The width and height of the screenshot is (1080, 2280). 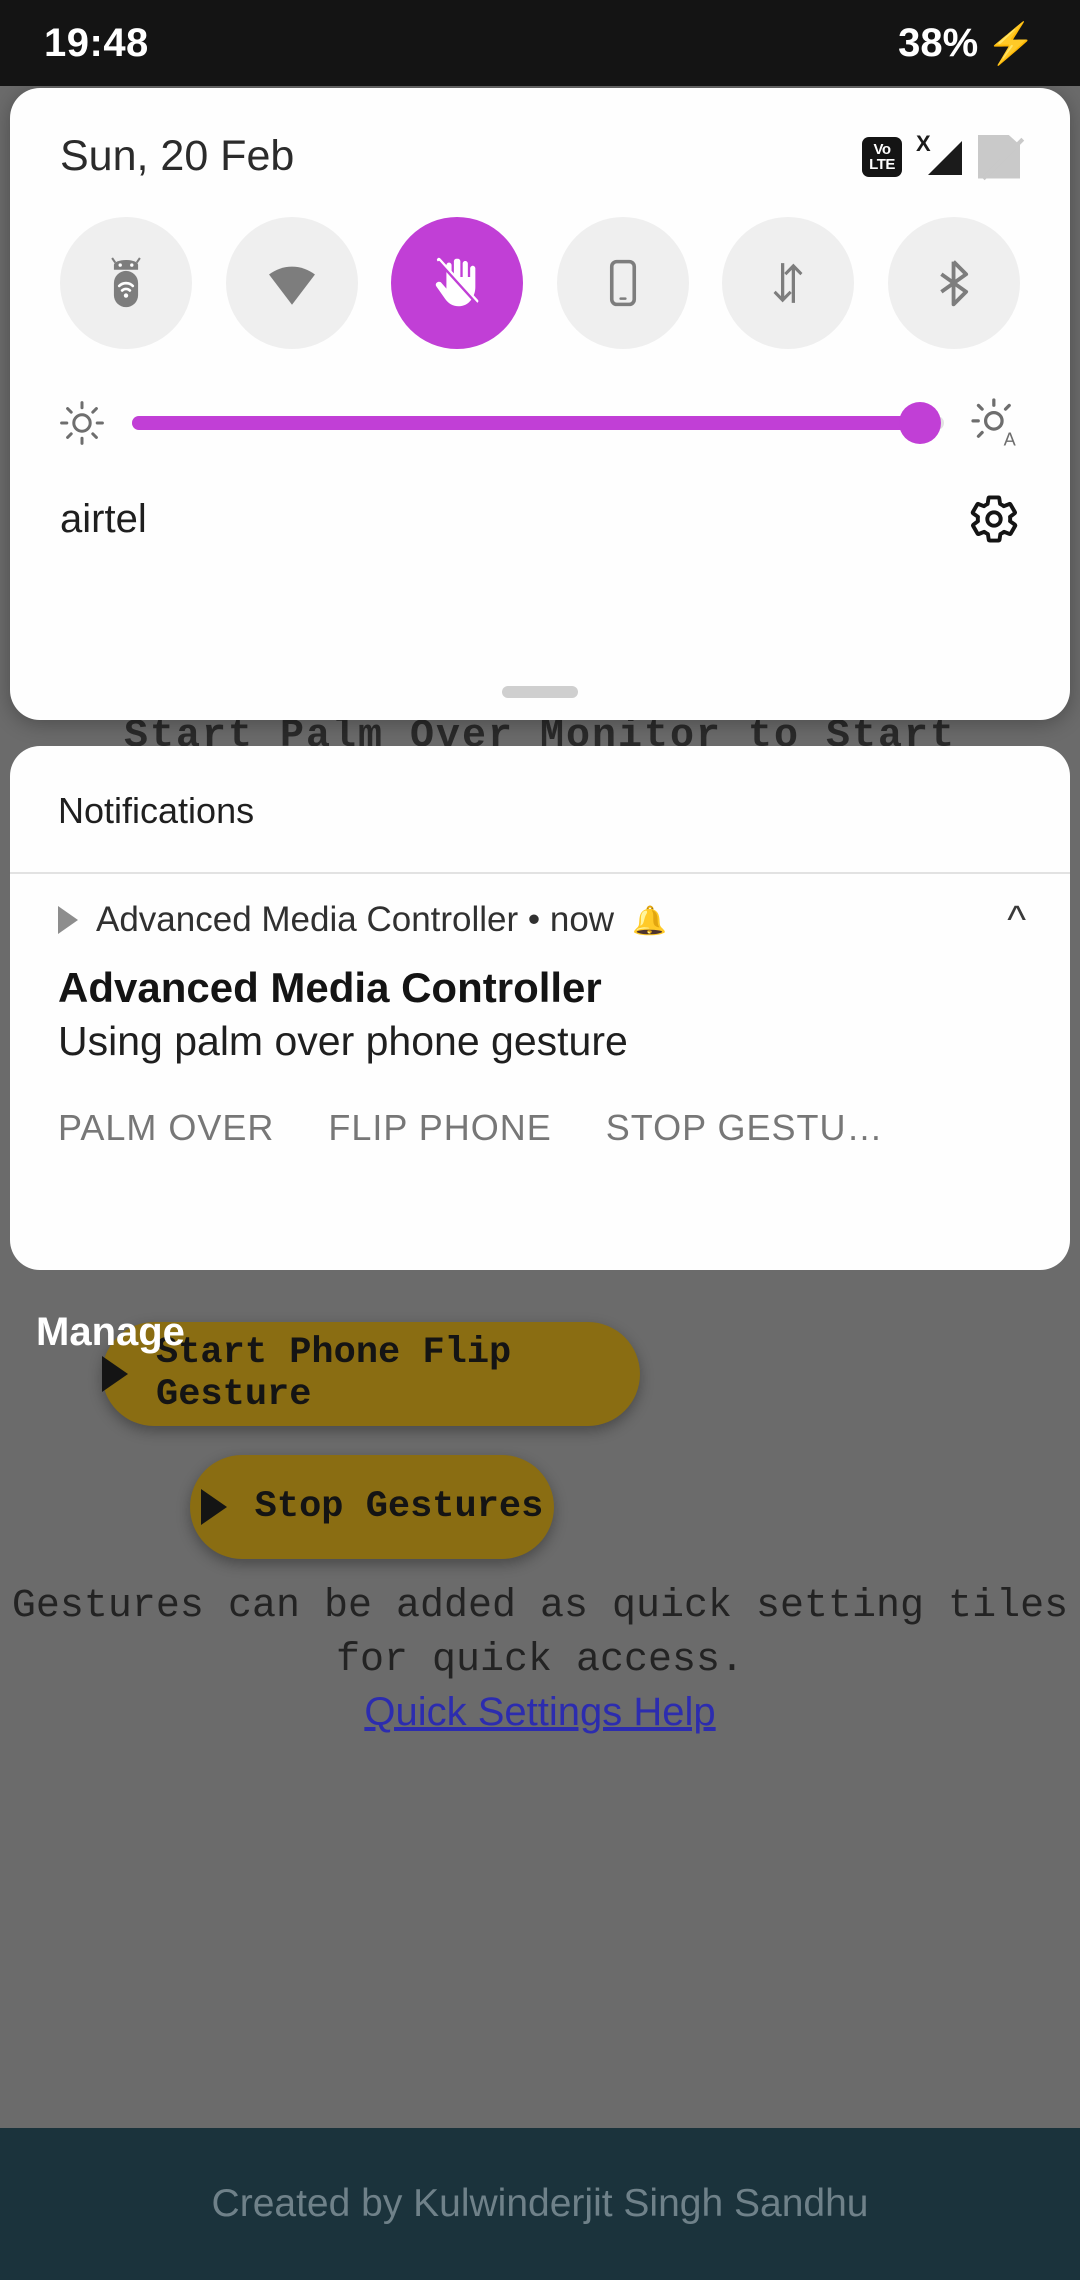 I want to click on brightness-slider-row: A, so click(x=540, y=399).